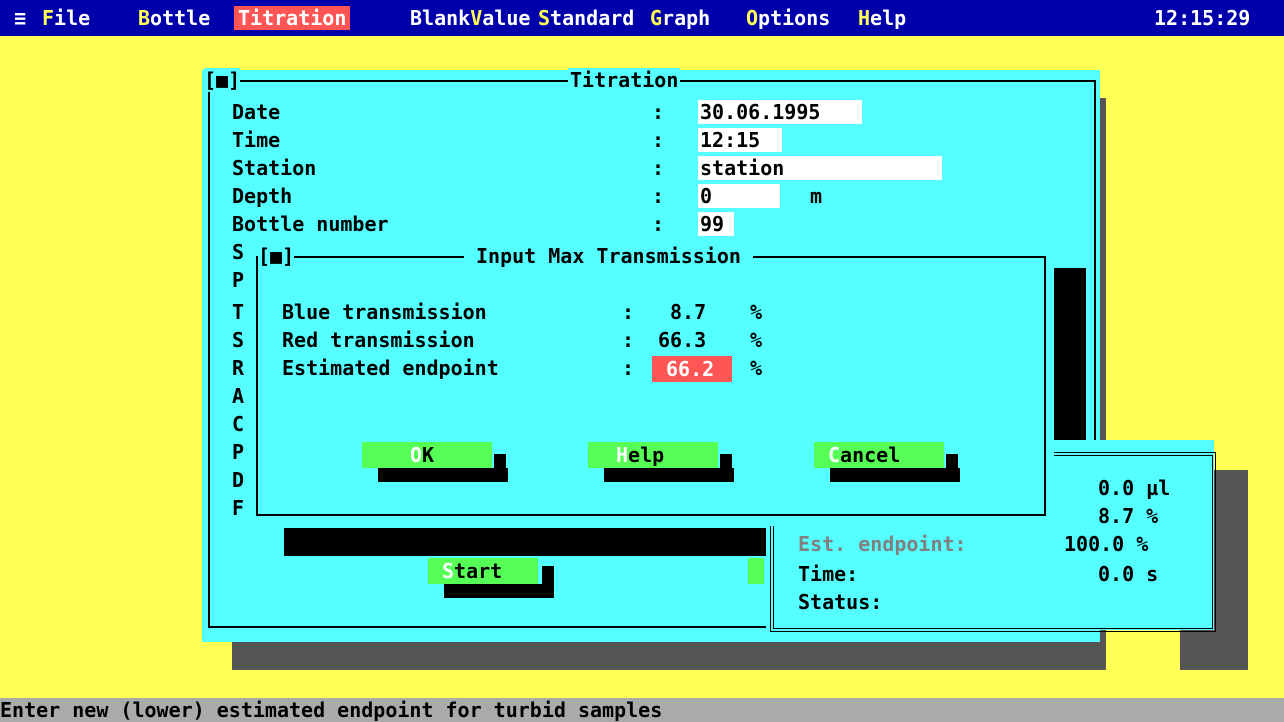 Image resolution: width=1284 pixels, height=722 pixels. I want to click on menu-titration: Titration, so click(292, 18).